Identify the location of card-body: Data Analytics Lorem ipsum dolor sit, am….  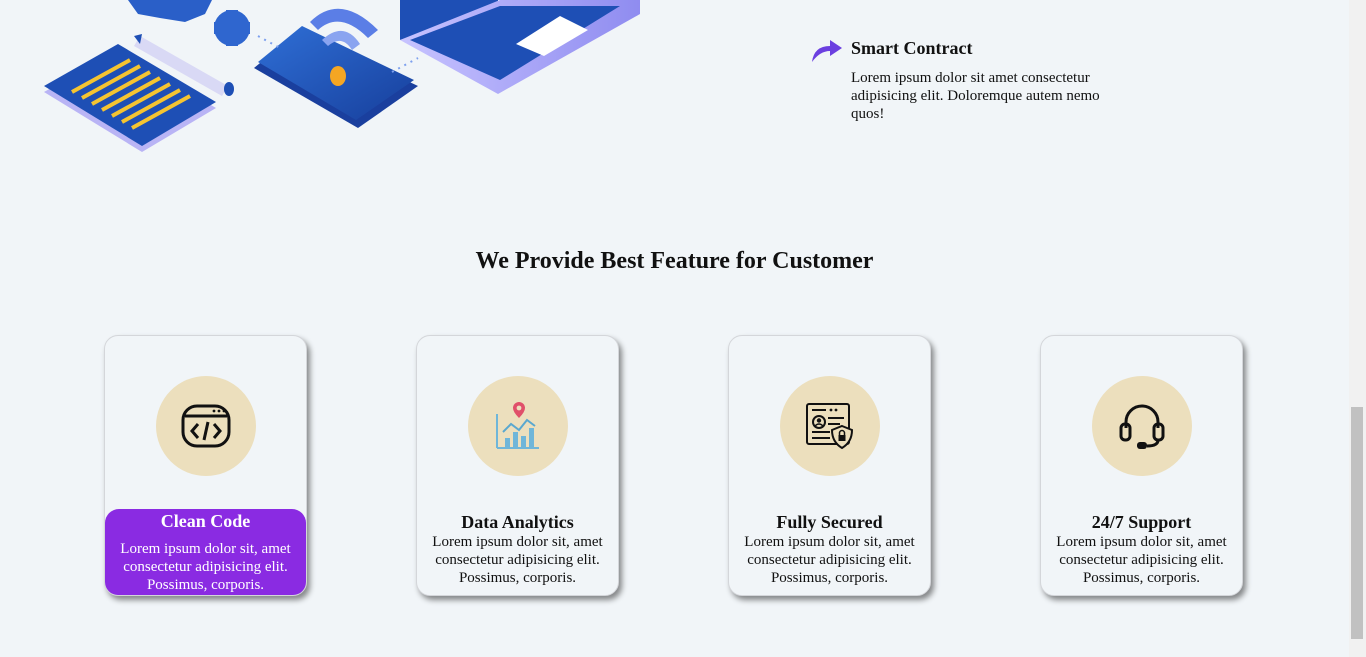
(517, 553).